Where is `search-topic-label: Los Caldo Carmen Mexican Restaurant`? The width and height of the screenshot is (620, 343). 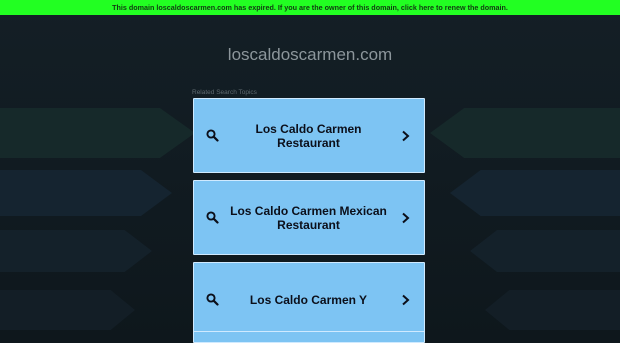 search-topic-label: Los Caldo Carmen Mexican Restaurant is located at coordinates (308, 217).